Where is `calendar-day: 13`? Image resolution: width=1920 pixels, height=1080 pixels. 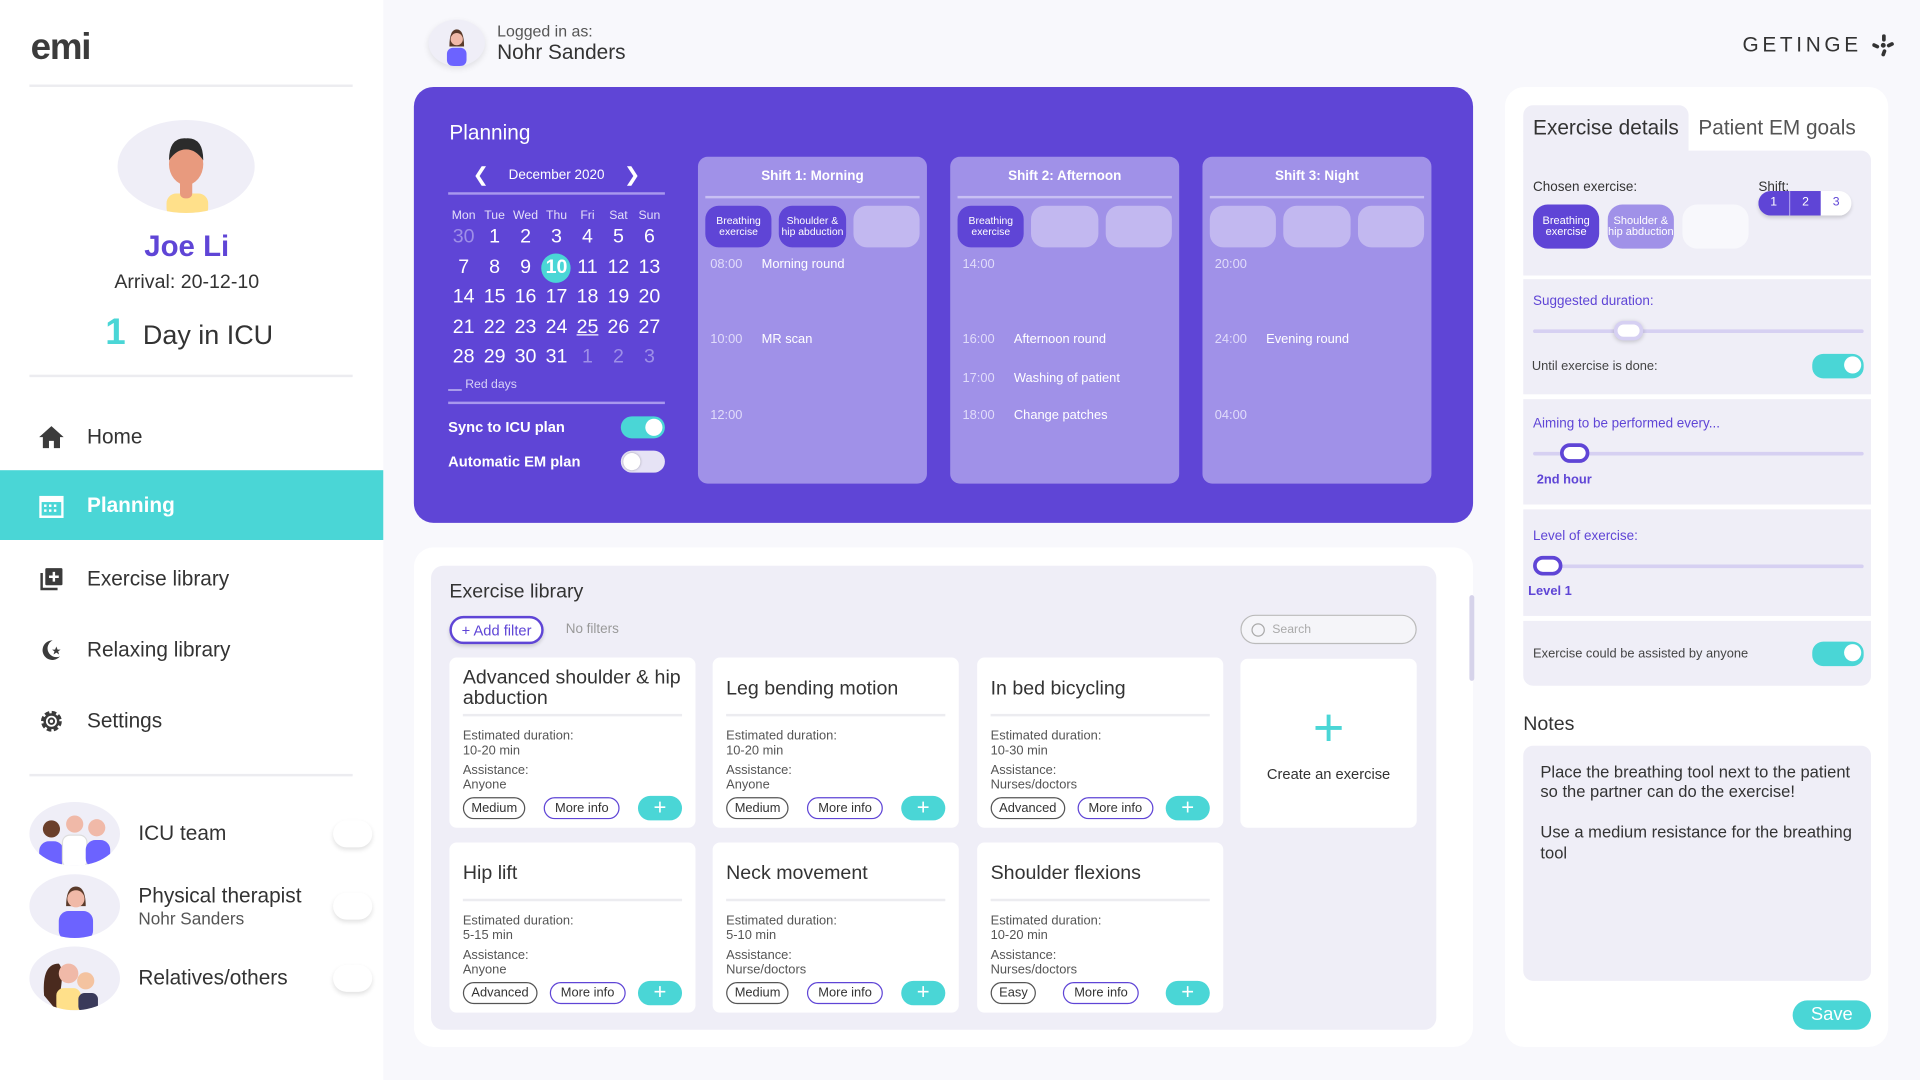 calendar-day: 13 is located at coordinates (649, 268).